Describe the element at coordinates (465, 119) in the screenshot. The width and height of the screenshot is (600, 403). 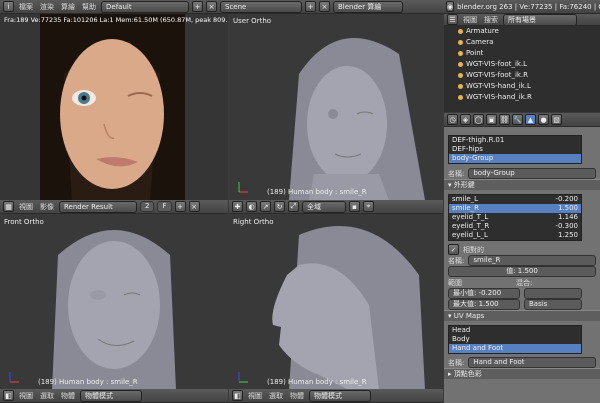
I see `scene-tab-icon: ◈` at that location.